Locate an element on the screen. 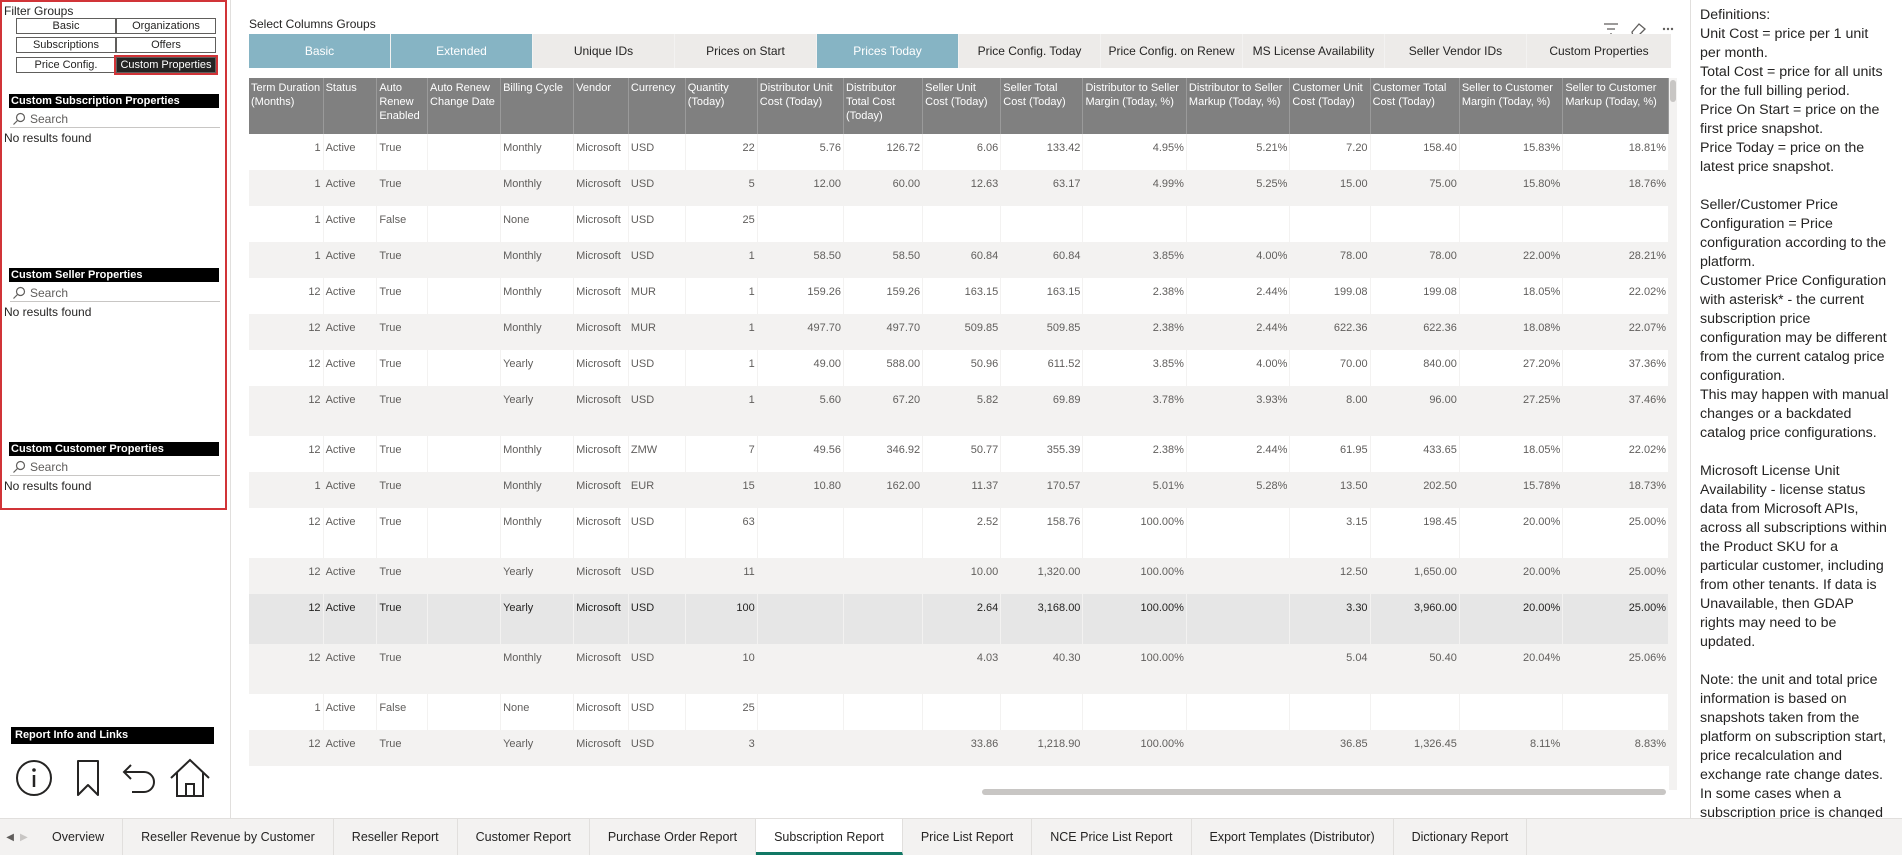  table-cell: 12.63 is located at coordinates (962, 188).